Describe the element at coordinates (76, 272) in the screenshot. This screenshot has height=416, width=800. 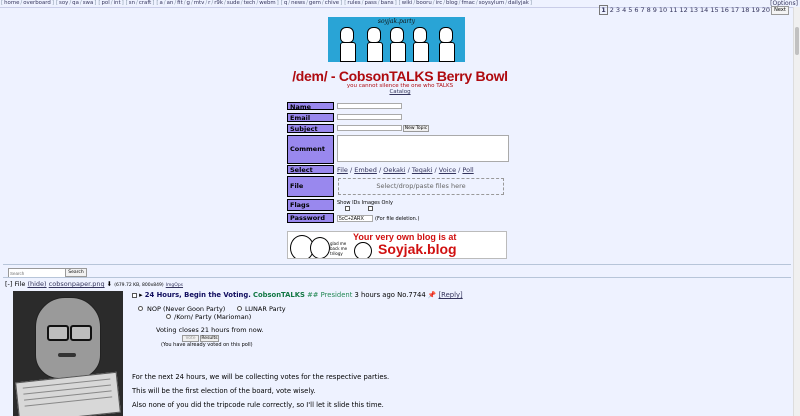
I see `search-button: Search` at that location.